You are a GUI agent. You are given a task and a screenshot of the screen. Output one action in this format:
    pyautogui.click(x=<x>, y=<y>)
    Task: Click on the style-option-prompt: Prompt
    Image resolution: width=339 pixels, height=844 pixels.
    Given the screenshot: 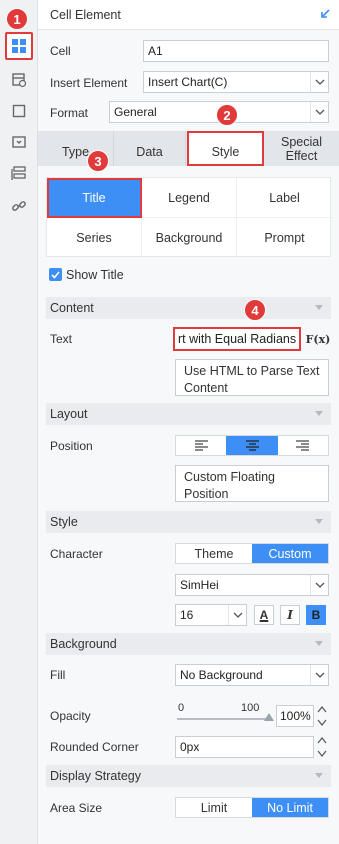 What is the action you would take?
    pyautogui.click(x=284, y=238)
    